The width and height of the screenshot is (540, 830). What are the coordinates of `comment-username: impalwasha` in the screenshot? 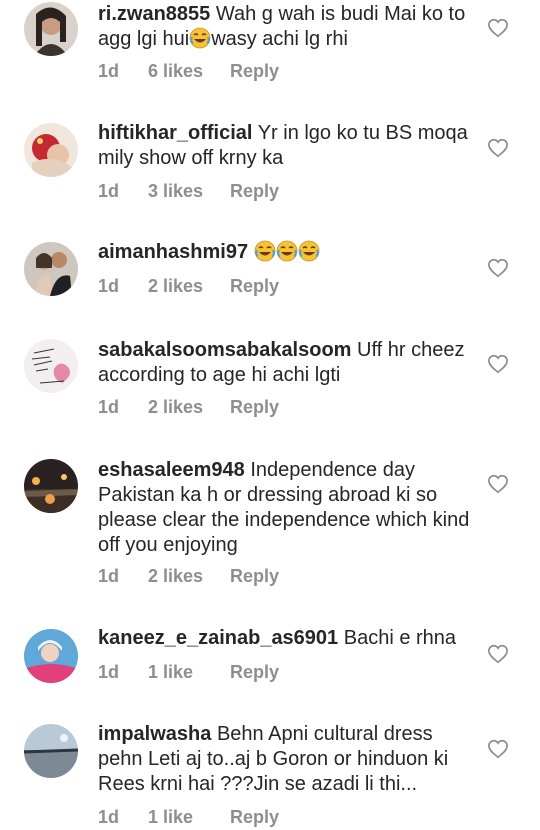 It's located at (154, 734).